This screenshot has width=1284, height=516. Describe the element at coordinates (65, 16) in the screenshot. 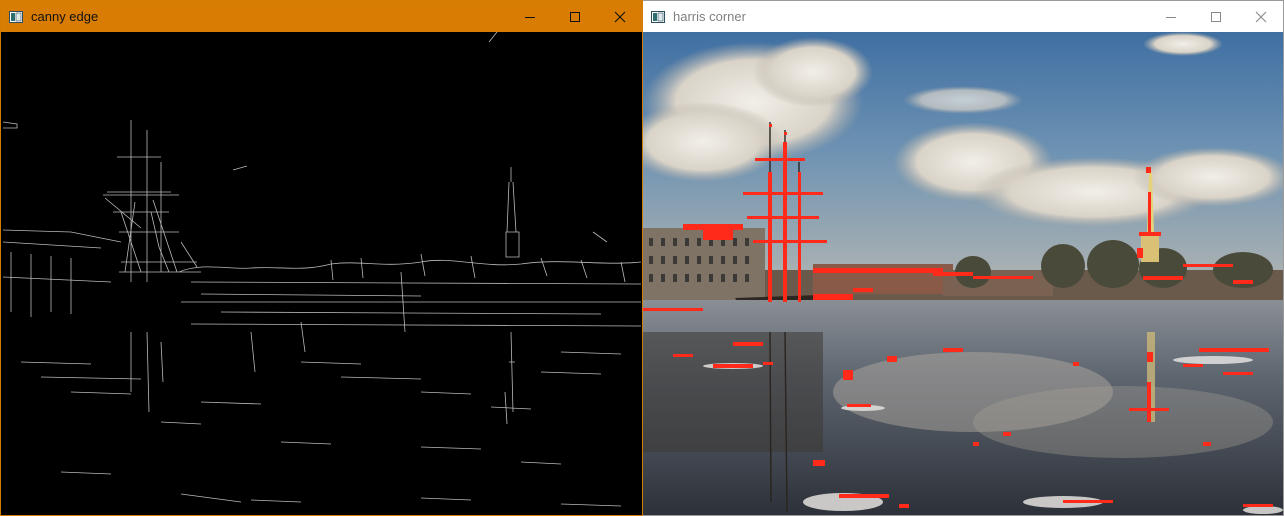

I see `window-title: canny edge` at that location.